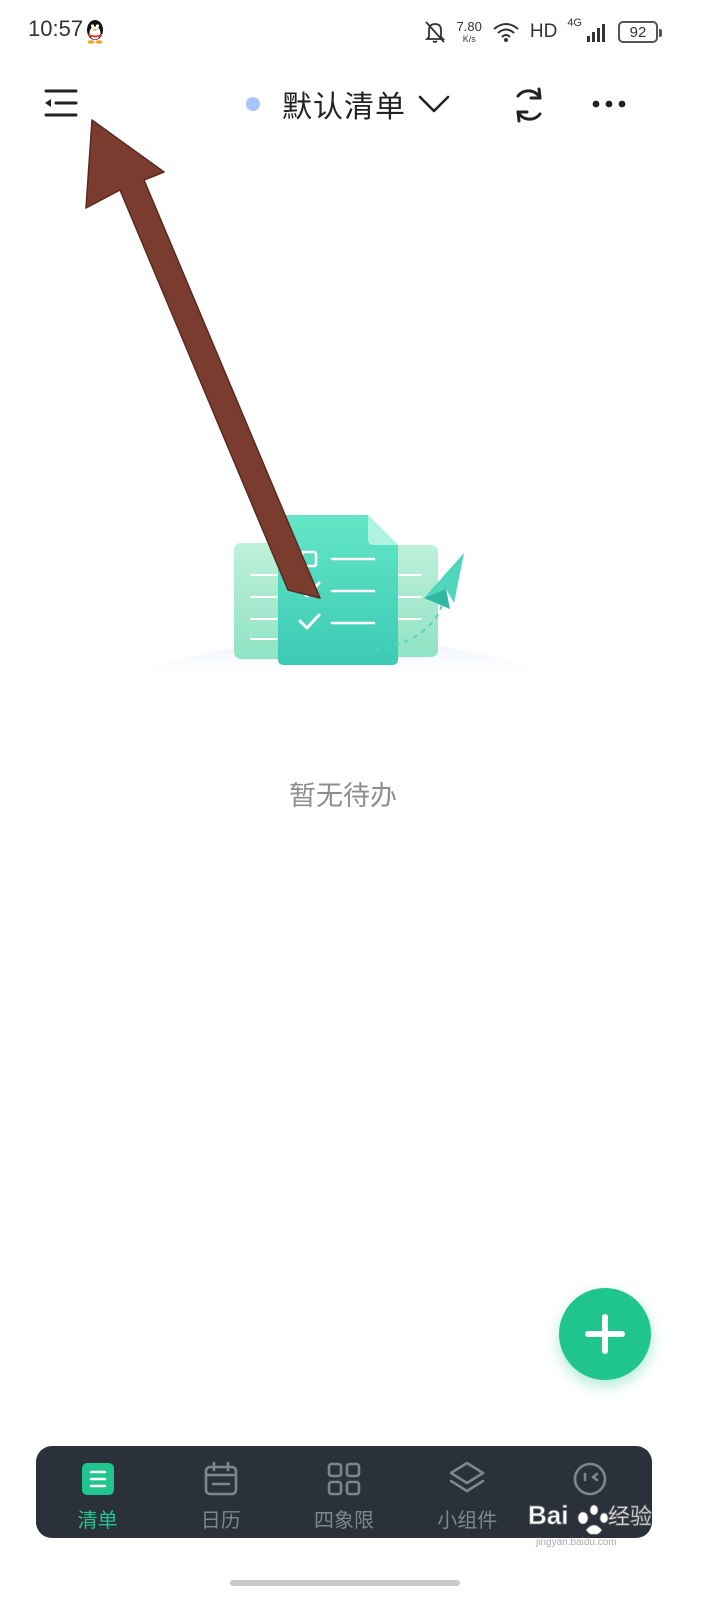 The image size is (702, 1600). What do you see at coordinates (95, 32) in the screenshot?
I see `qq-penguin-icon` at bounding box center [95, 32].